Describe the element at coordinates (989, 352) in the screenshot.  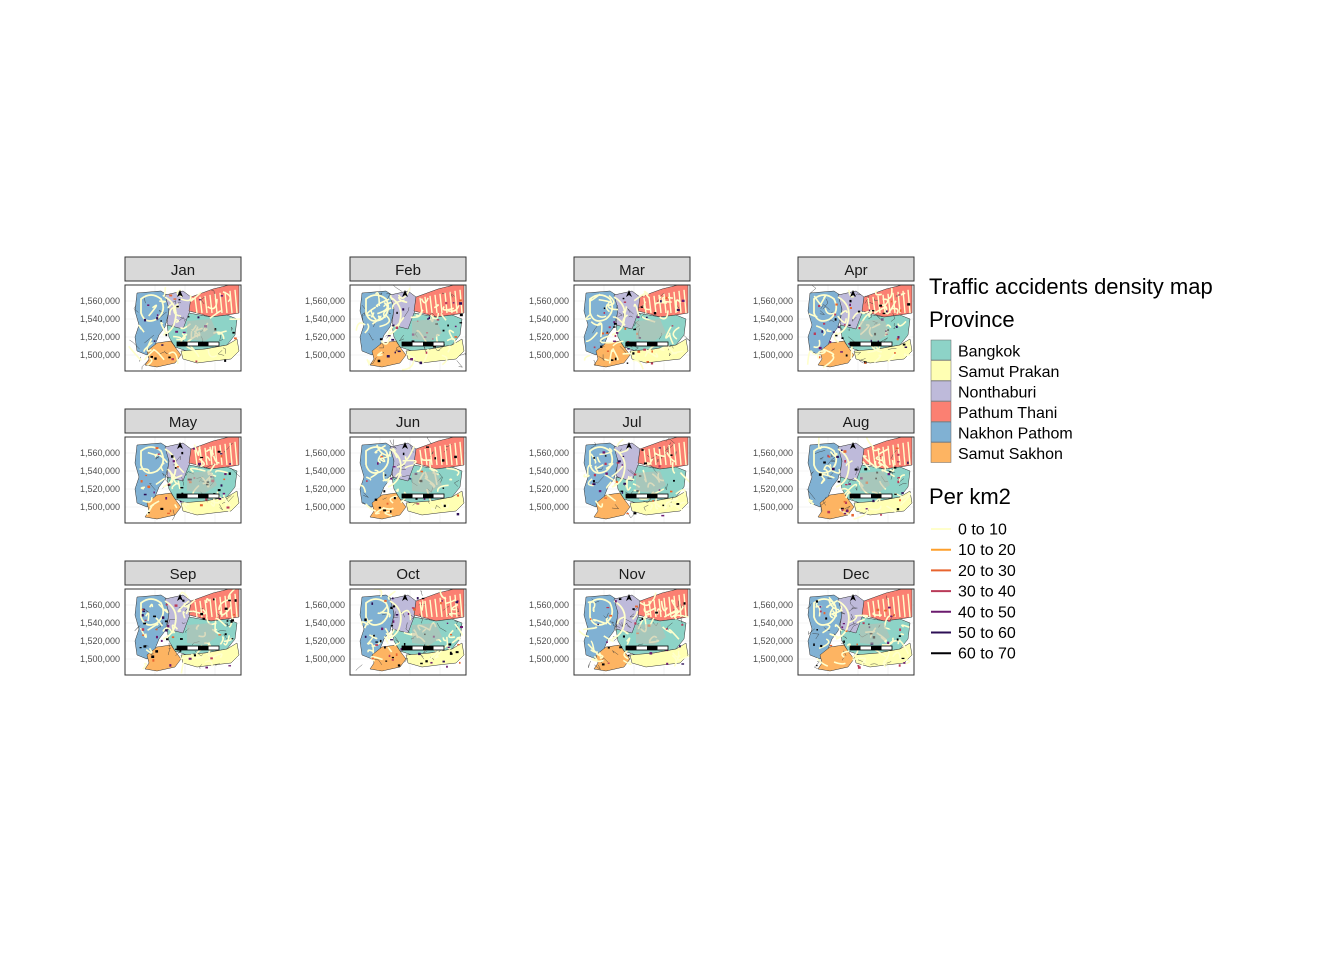
I see `legend-label-bangkok: Bangkok` at that location.